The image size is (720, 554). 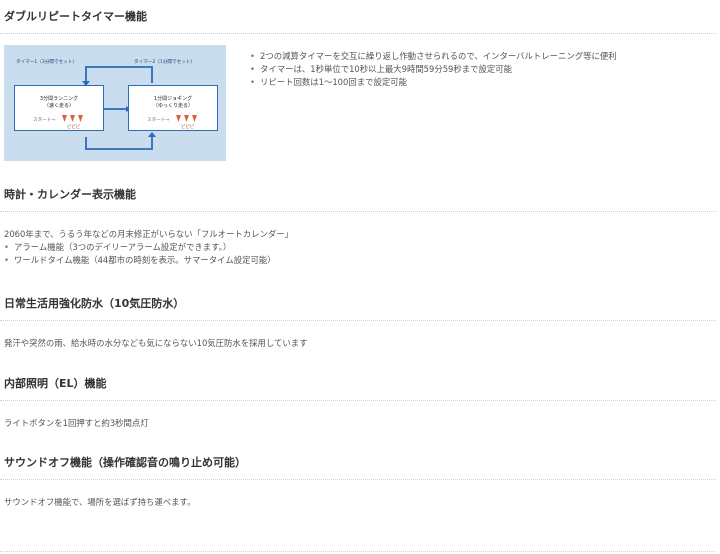 I want to click on el-light-text: ライトボタンを1回押すと約3秒間点灯, so click(x=76, y=423).